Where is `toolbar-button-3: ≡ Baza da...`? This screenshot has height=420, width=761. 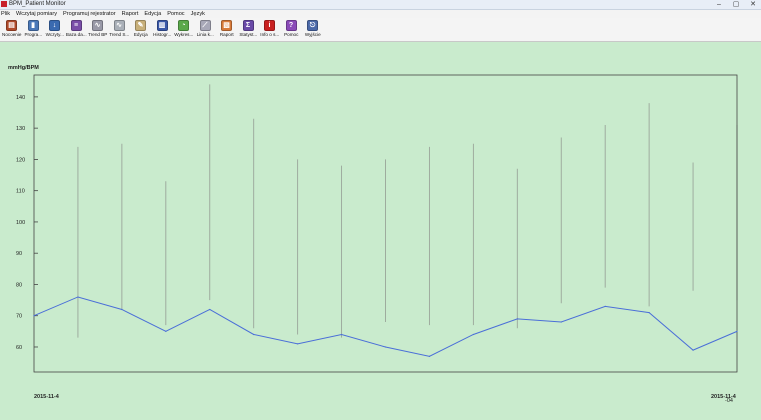
toolbar-button-3: ≡ Baza da... is located at coordinates (77, 30).